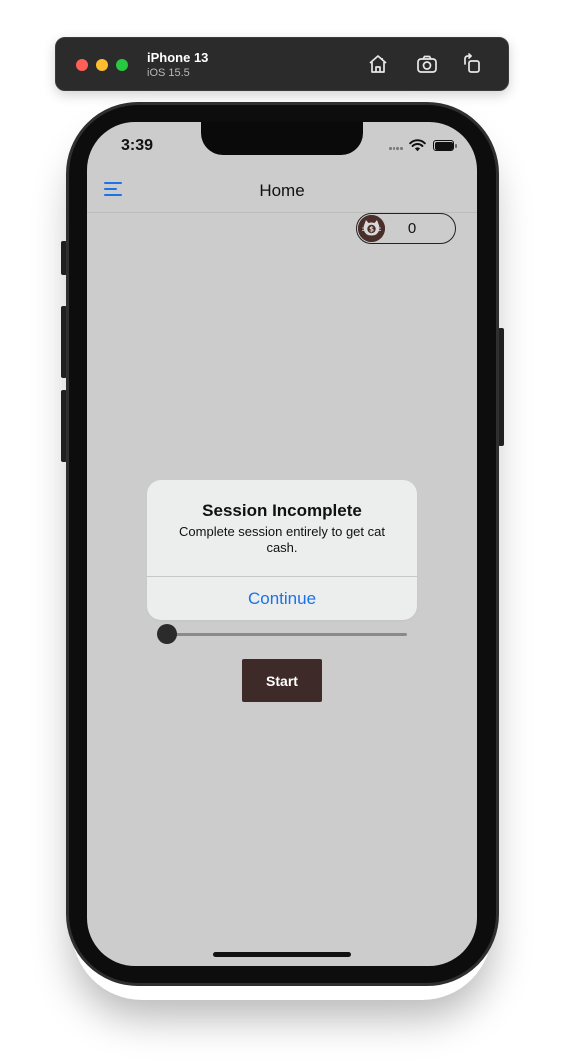 This screenshot has height=1062, width=564. I want to click on notch, so click(282, 138).